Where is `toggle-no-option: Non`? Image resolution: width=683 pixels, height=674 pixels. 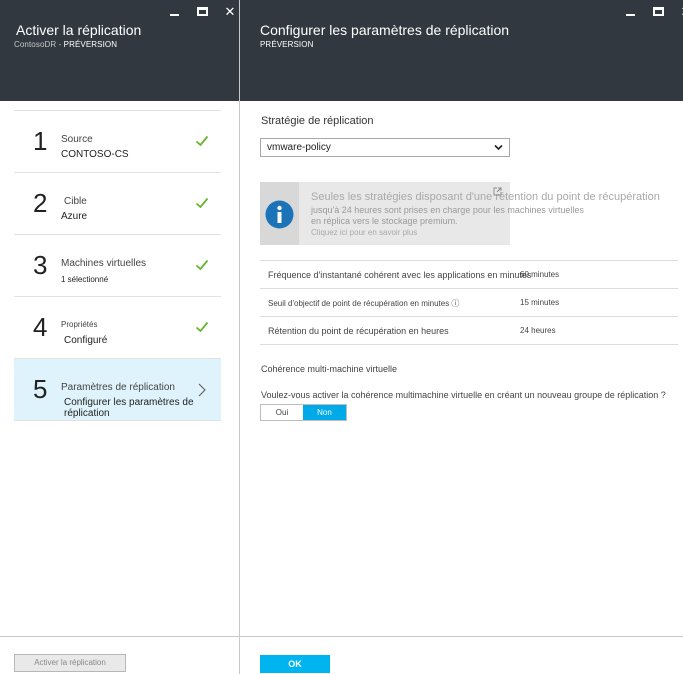
toggle-no-option: Non is located at coordinates (324, 412).